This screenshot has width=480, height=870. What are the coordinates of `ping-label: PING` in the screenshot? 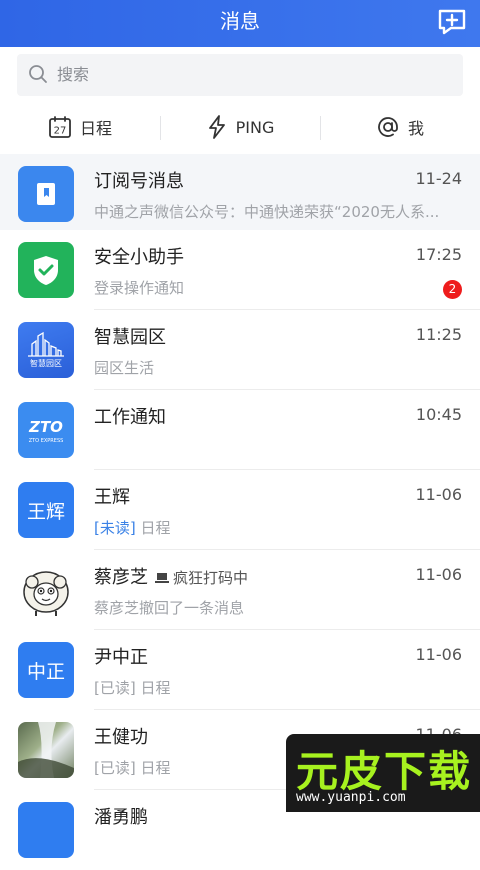 It's located at (255, 127).